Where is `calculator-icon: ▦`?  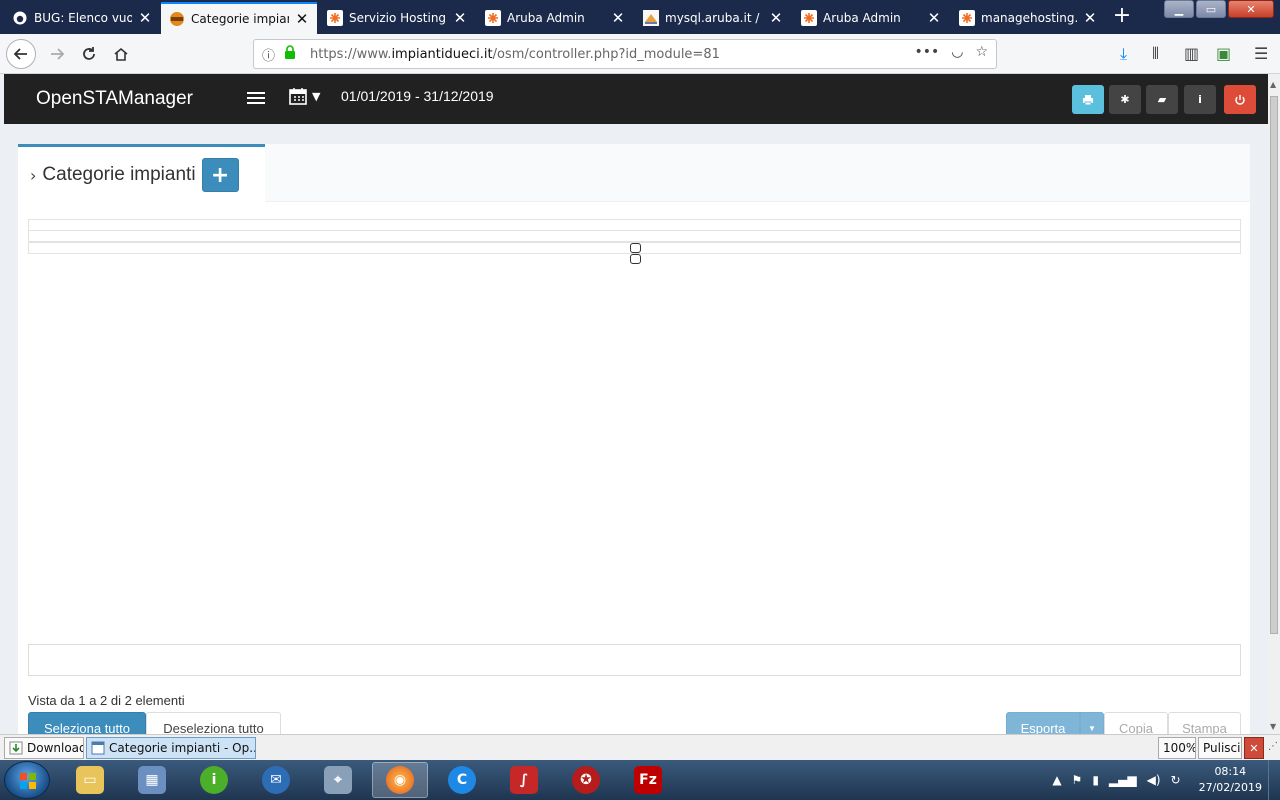
calculator-icon: ▦ is located at coordinates (152, 780).